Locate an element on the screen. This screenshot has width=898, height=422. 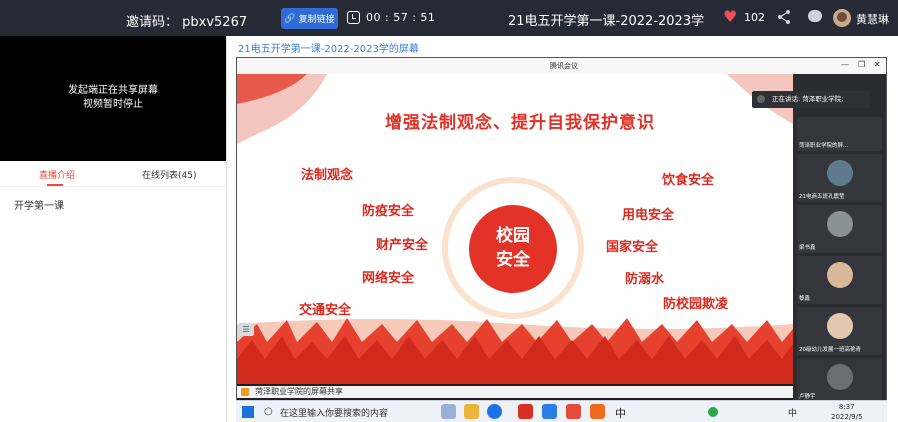
system-clock: 8:37 2022/9/5 is located at coordinates (846, 412).